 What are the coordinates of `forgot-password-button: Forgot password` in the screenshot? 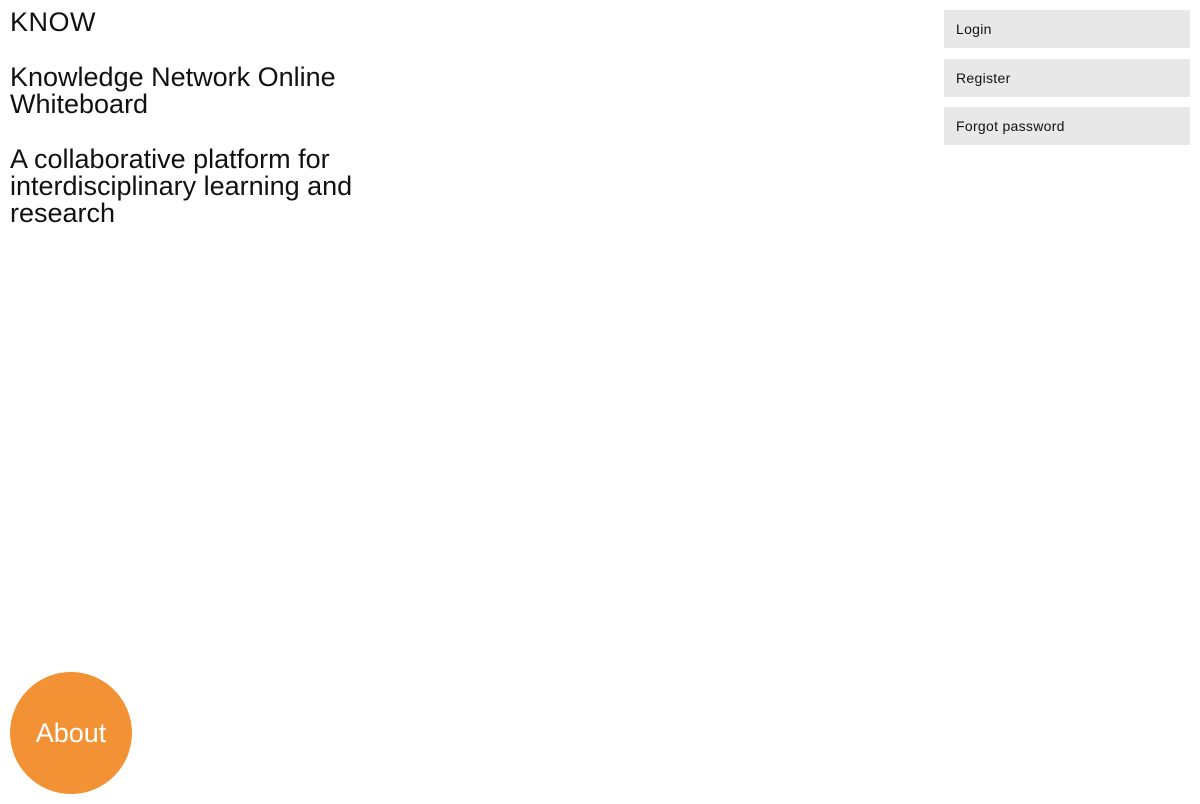 It's located at (1067, 126).